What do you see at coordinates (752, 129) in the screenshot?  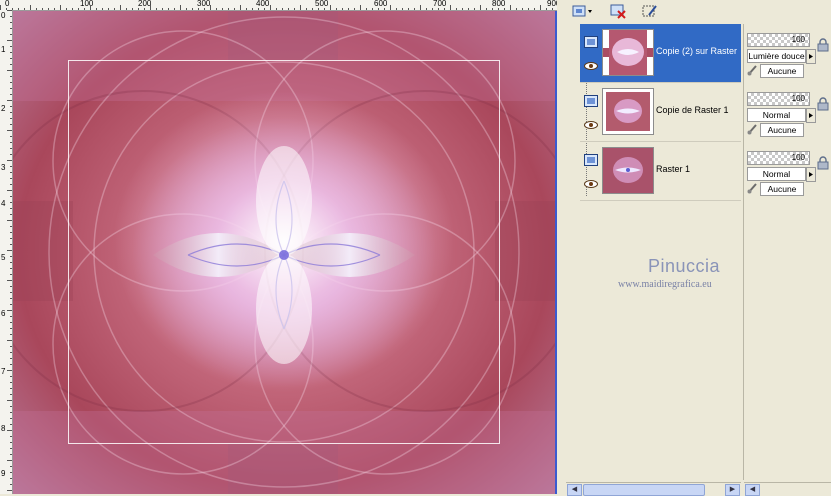 I see `mask-brush-icon` at bounding box center [752, 129].